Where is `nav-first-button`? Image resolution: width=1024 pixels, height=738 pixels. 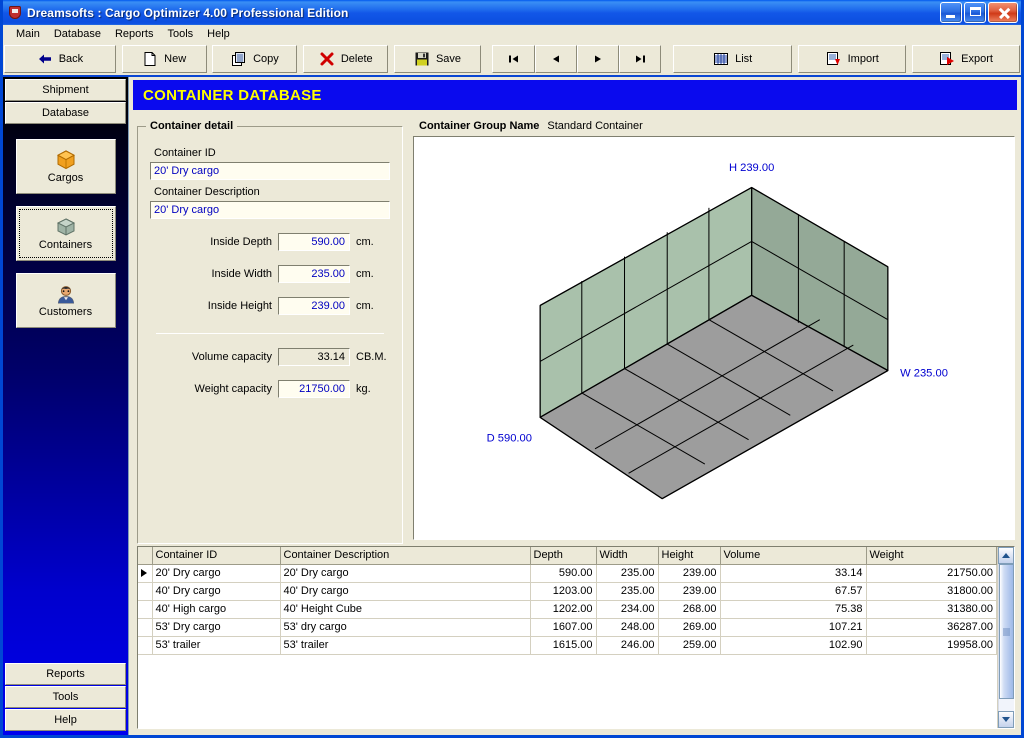 nav-first-button is located at coordinates (513, 59).